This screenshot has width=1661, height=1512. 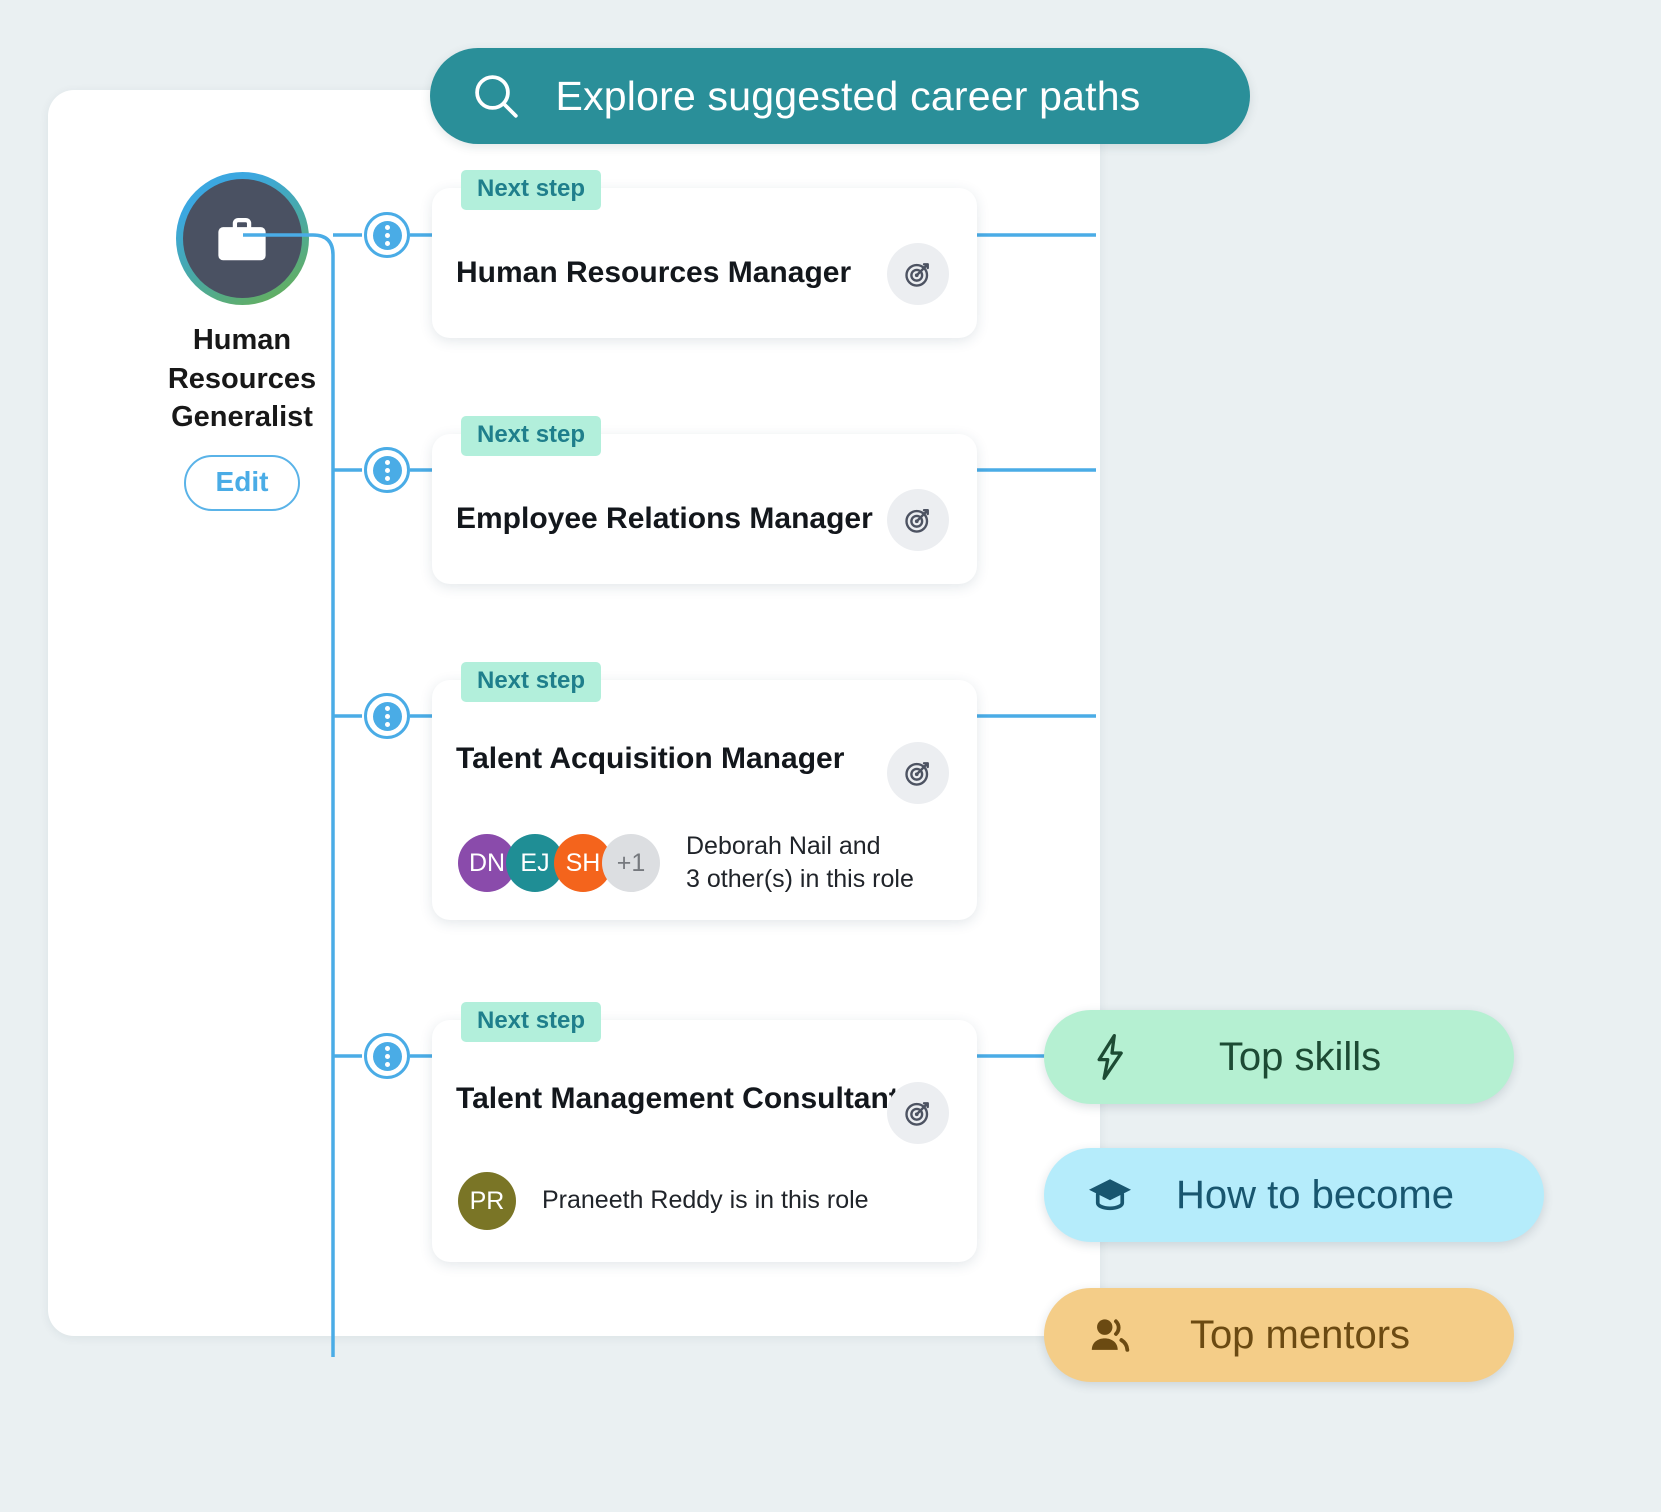 What do you see at coordinates (1315, 1194) in the screenshot?
I see `how-to-become-label: How to become` at bounding box center [1315, 1194].